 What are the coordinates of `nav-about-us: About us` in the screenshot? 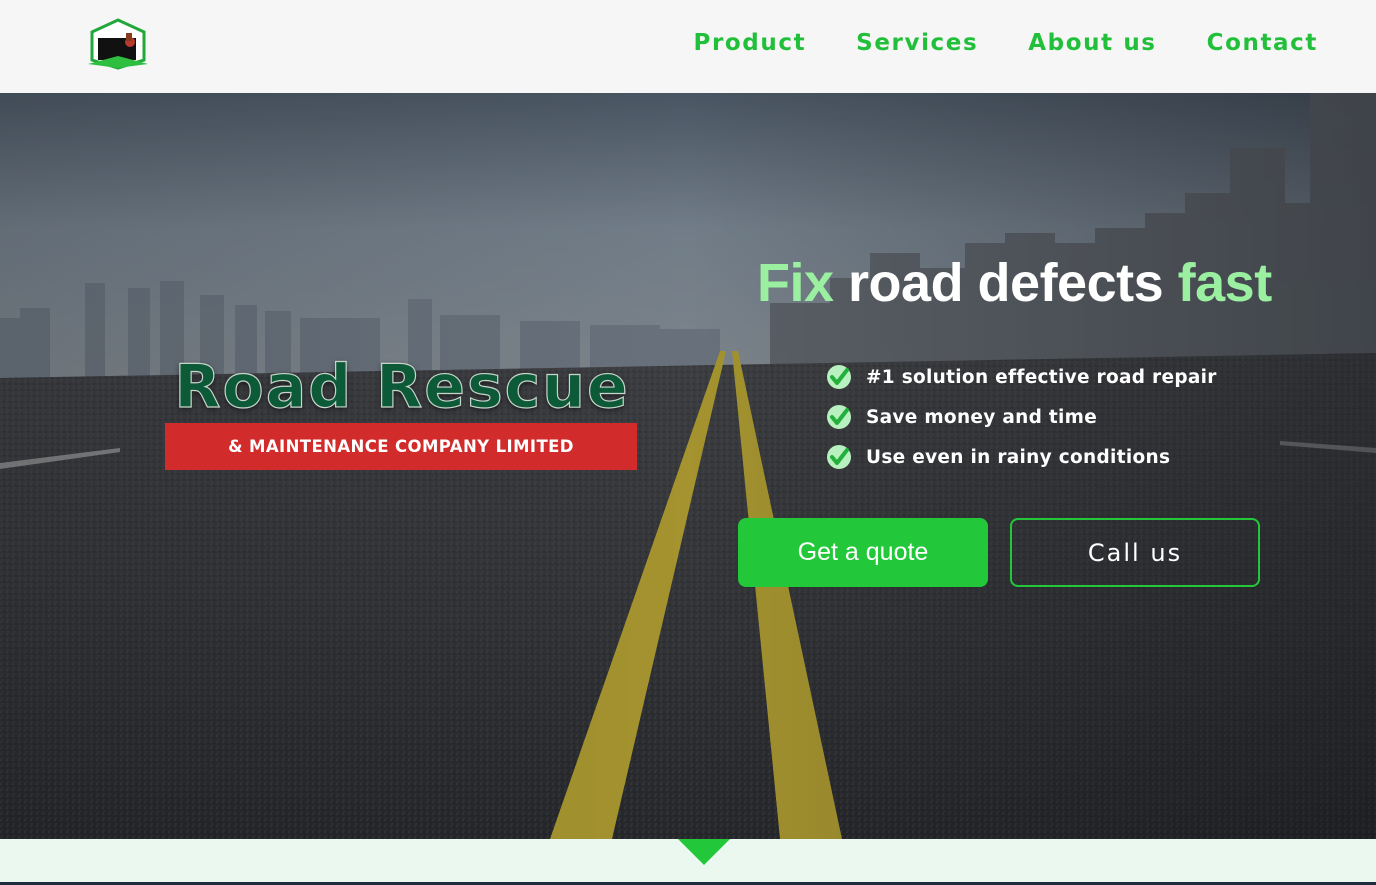 It's located at (1092, 43).